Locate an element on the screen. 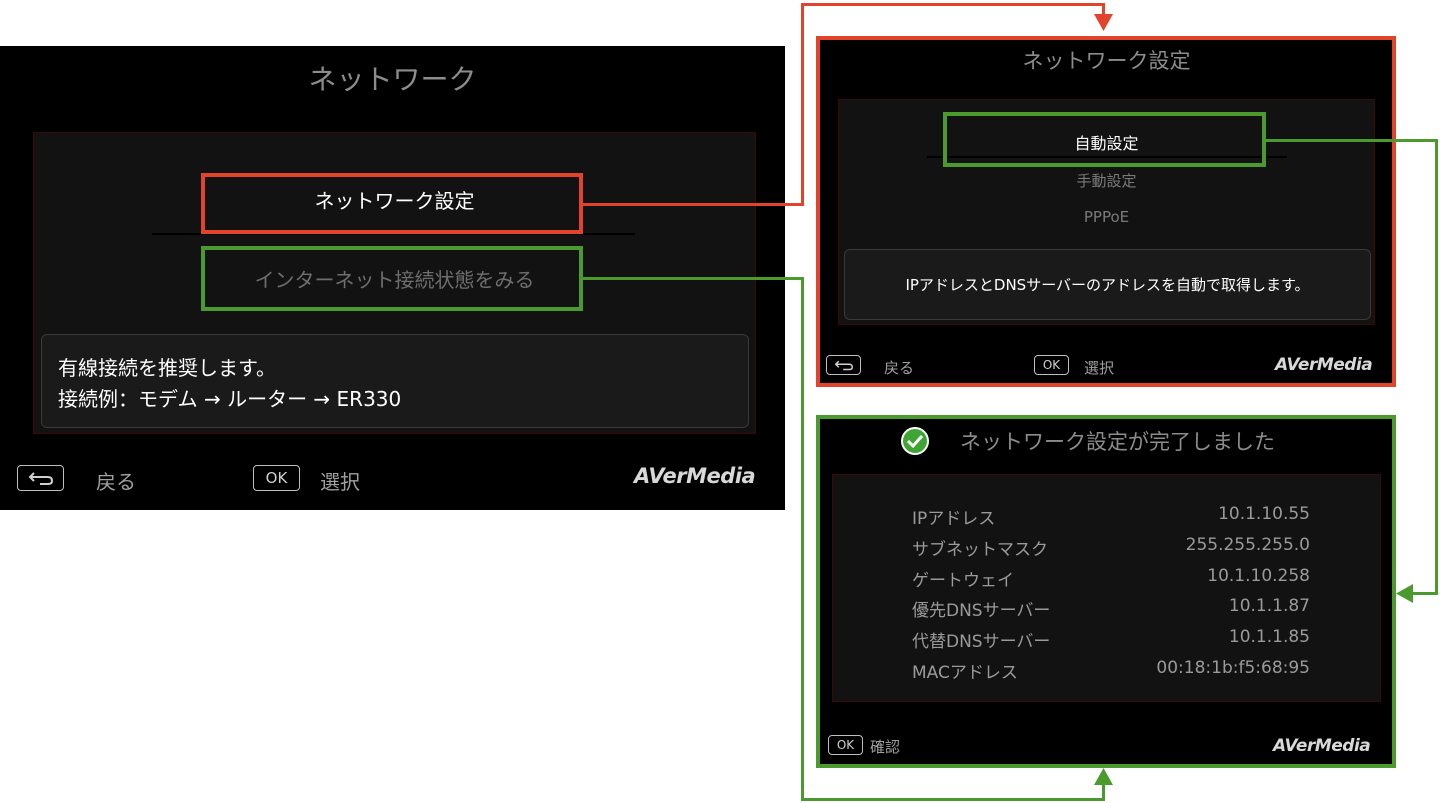  highlight-box-connection-status is located at coordinates (392, 278).